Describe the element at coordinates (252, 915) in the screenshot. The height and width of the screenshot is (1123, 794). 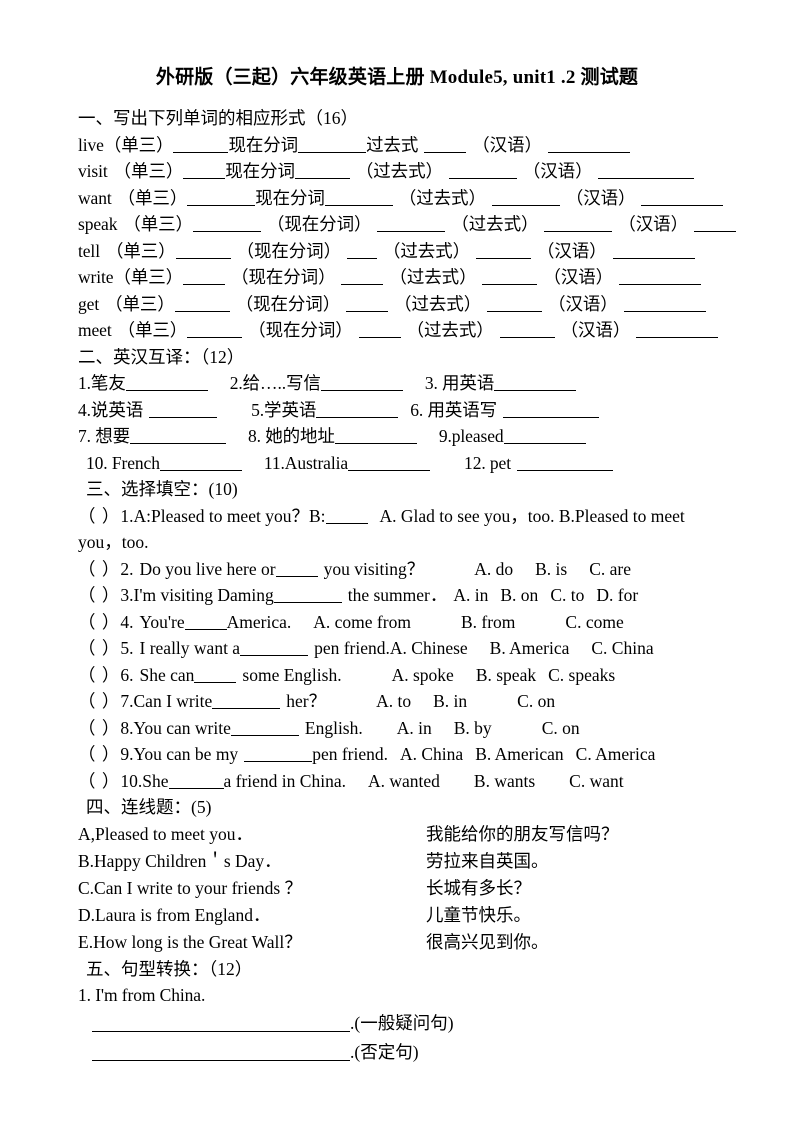
I see `match-left-d: D.Laura is from England．` at that location.